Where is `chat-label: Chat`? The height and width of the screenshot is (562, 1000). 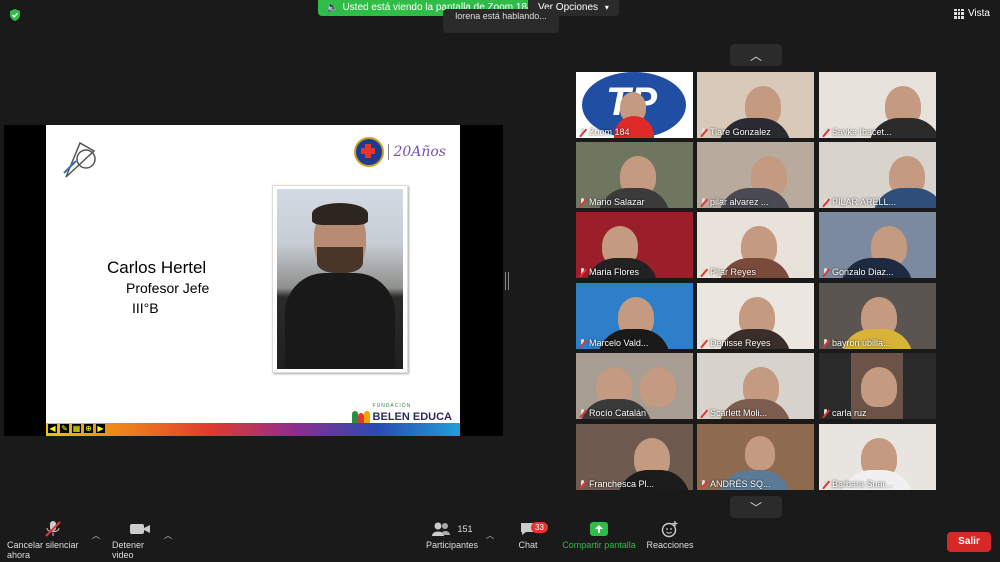 chat-label: Chat is located at coordinates (528, 545).